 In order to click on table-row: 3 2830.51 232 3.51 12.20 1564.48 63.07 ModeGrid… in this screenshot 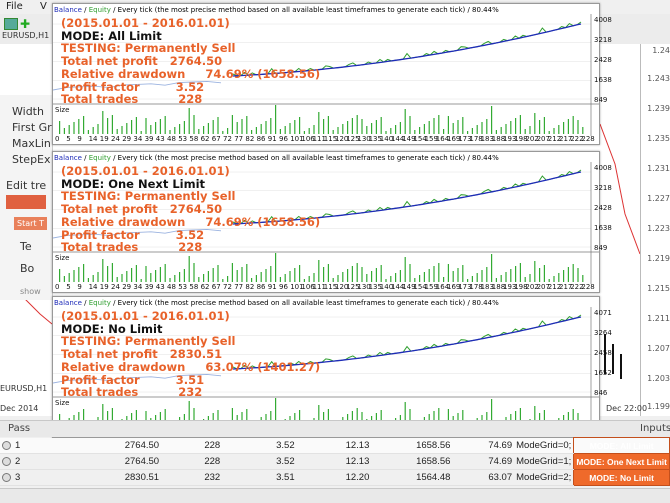, I will do `click(335, 477)`.